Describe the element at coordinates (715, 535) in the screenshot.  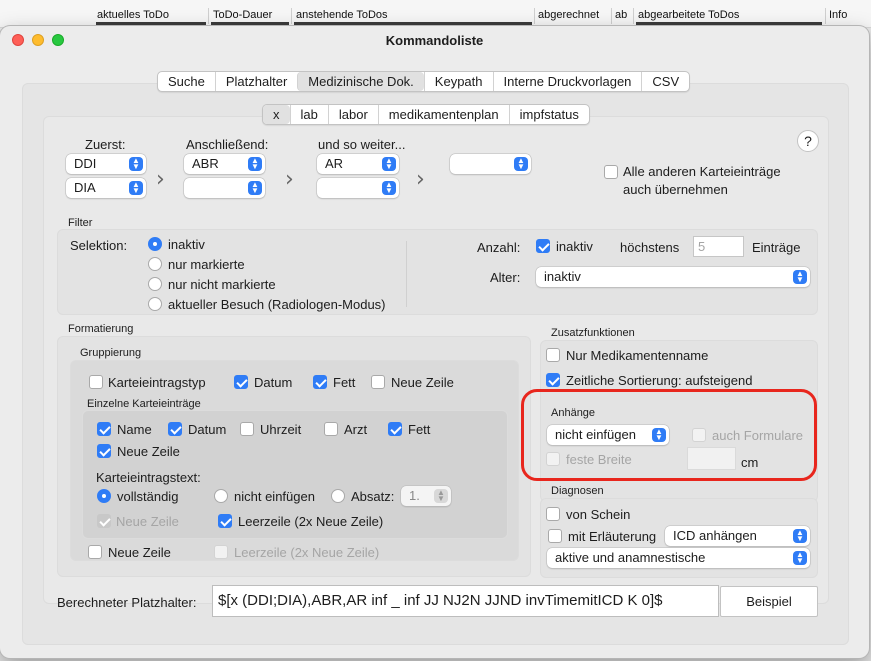
I see `icd-select-value: ICD anhängen` at that location.